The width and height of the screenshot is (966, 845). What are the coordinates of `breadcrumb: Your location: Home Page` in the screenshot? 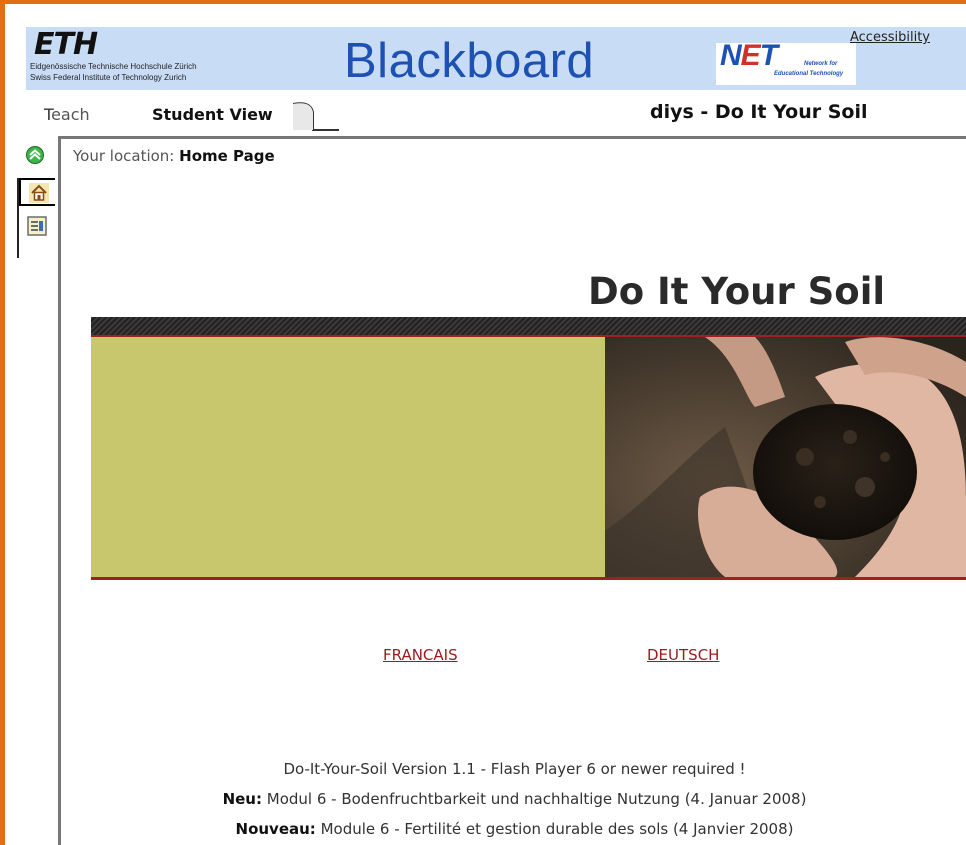 It's located at (174, 156).